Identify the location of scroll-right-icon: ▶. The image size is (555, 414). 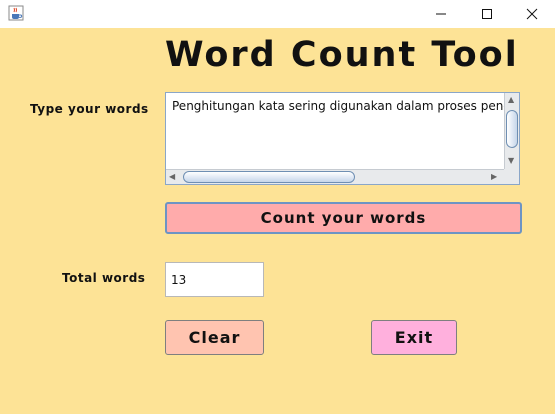
(494, 177).